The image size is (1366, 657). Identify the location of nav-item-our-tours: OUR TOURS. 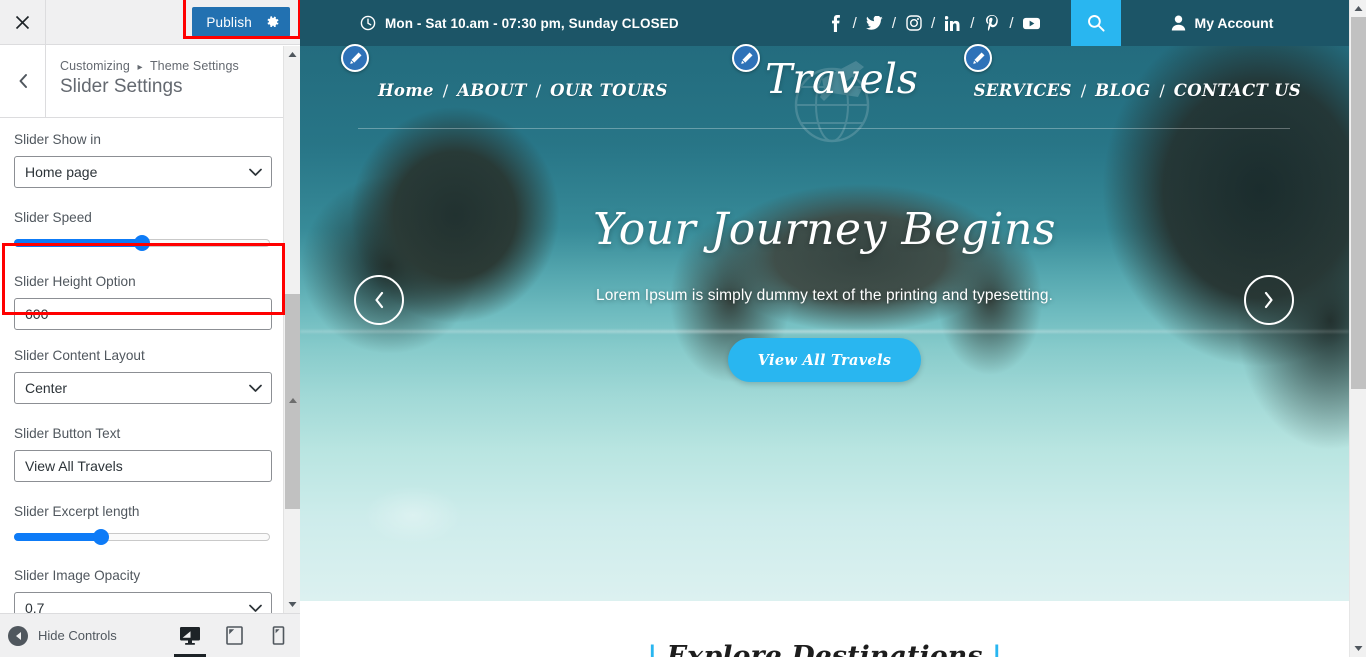
(609, 90).